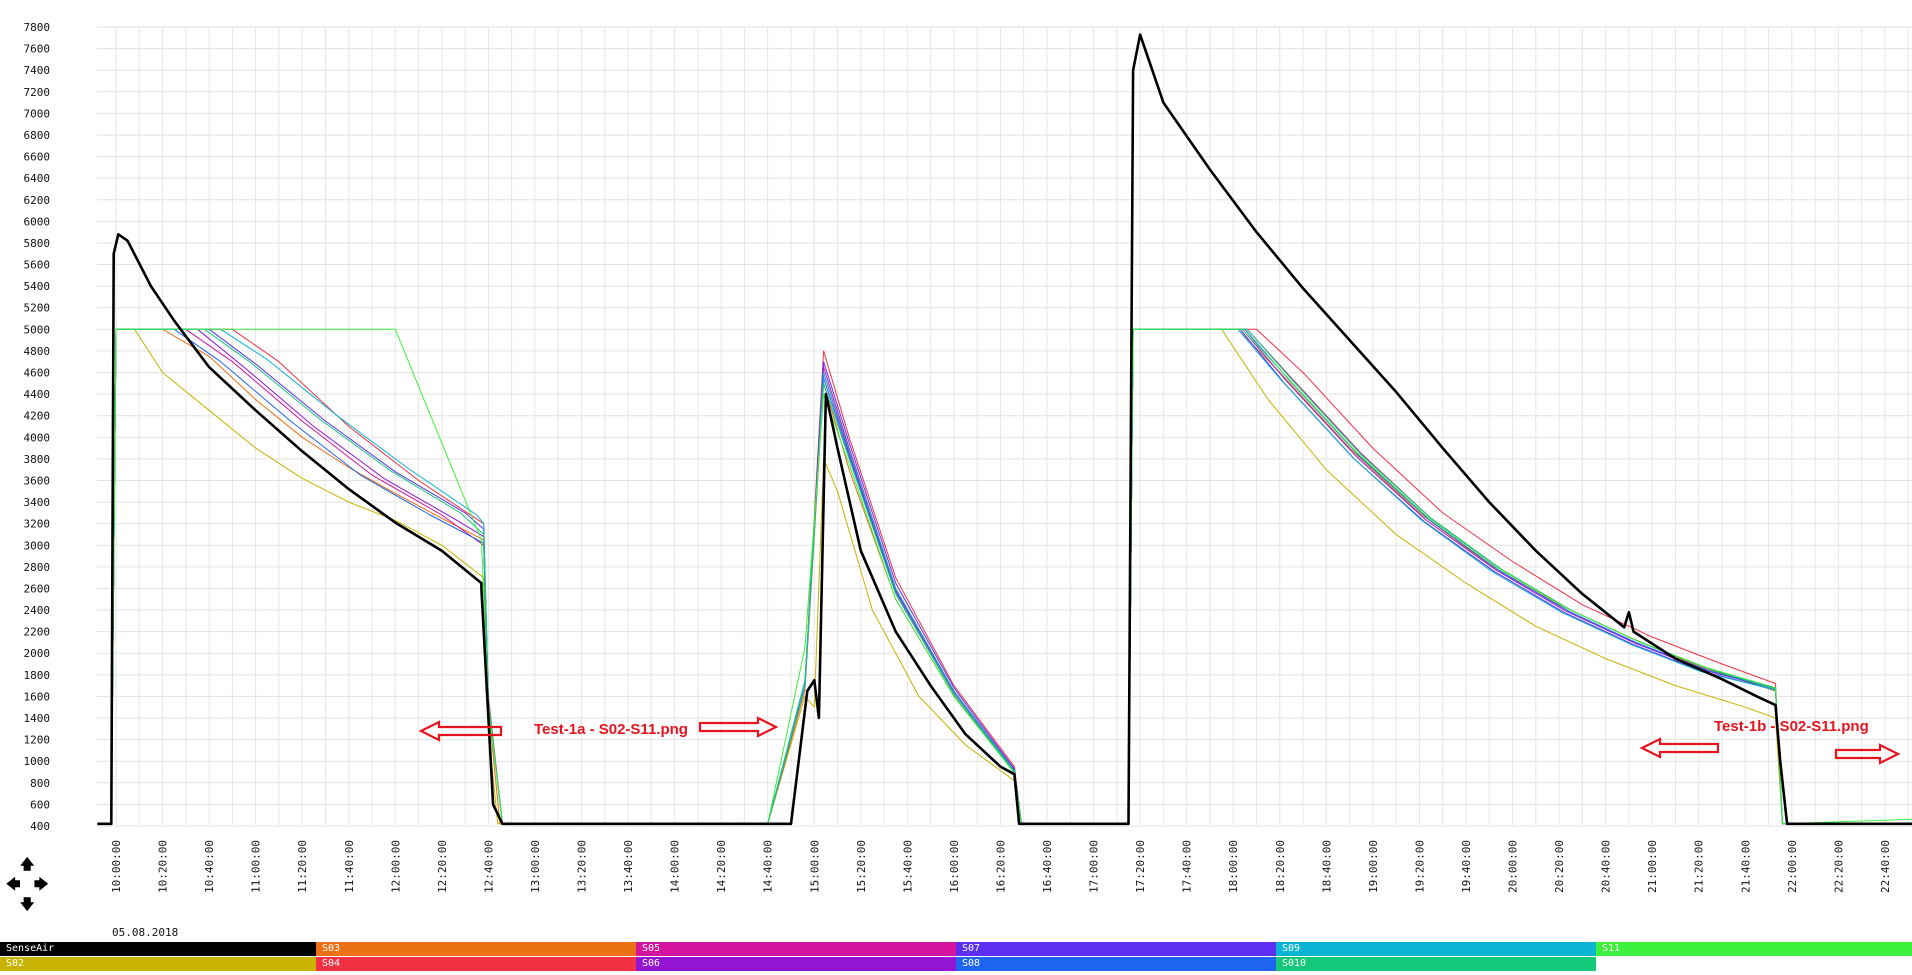 Image resolution: width=1912 pixels, height=975 pixels. What do you see at coordinates (37, 200) in the screenshot?
I see `y-tick-label: 6200` at bounding box center [37, 200].